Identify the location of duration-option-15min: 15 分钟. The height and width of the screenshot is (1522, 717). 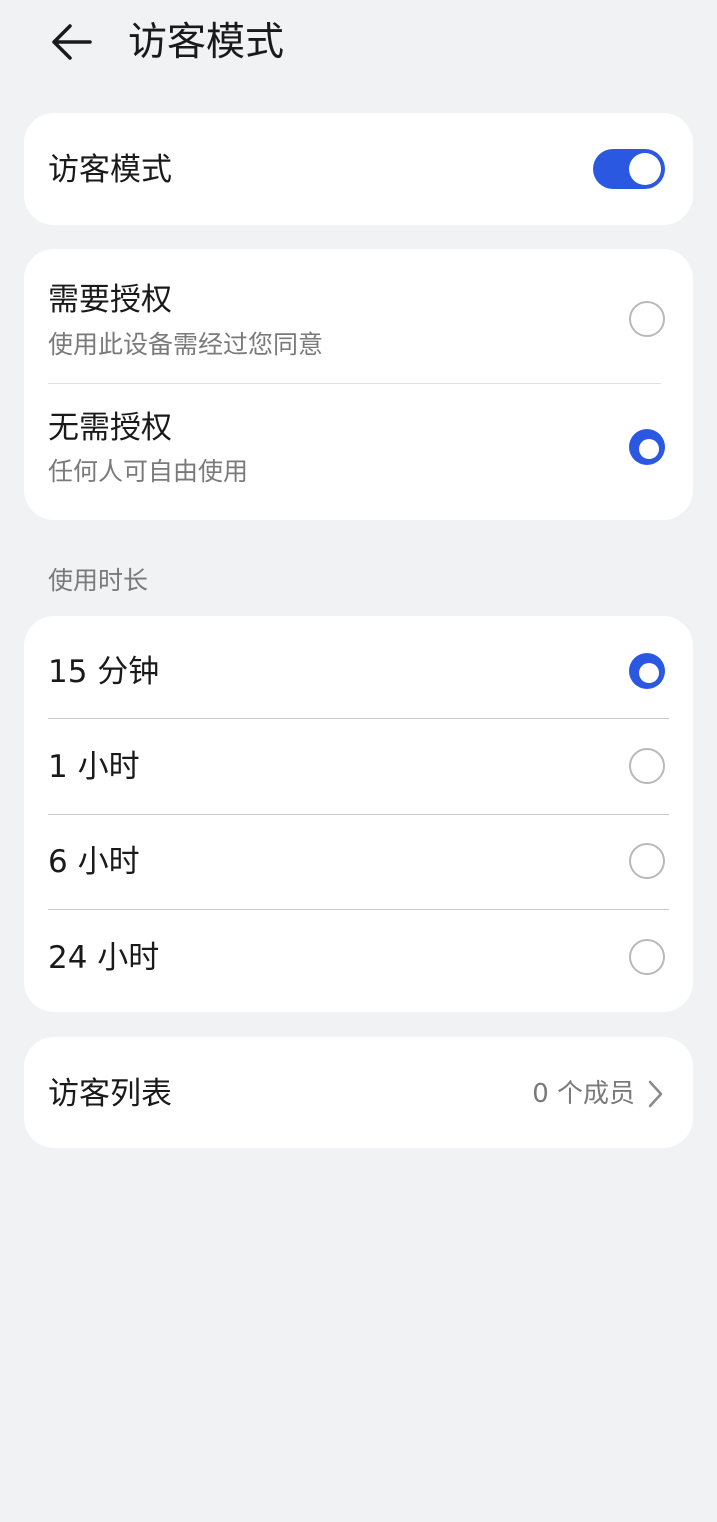
(358, 667).